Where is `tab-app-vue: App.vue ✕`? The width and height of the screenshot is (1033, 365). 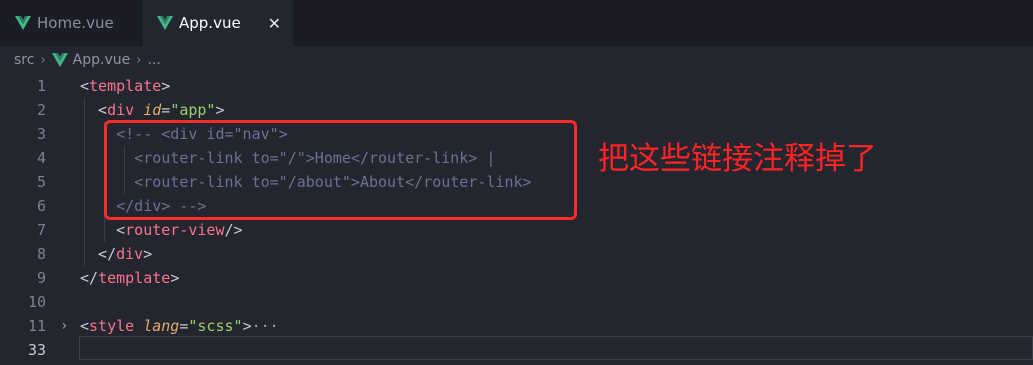
tab-app-vue: App.vue ✕ is located at coordinates (217, 23).